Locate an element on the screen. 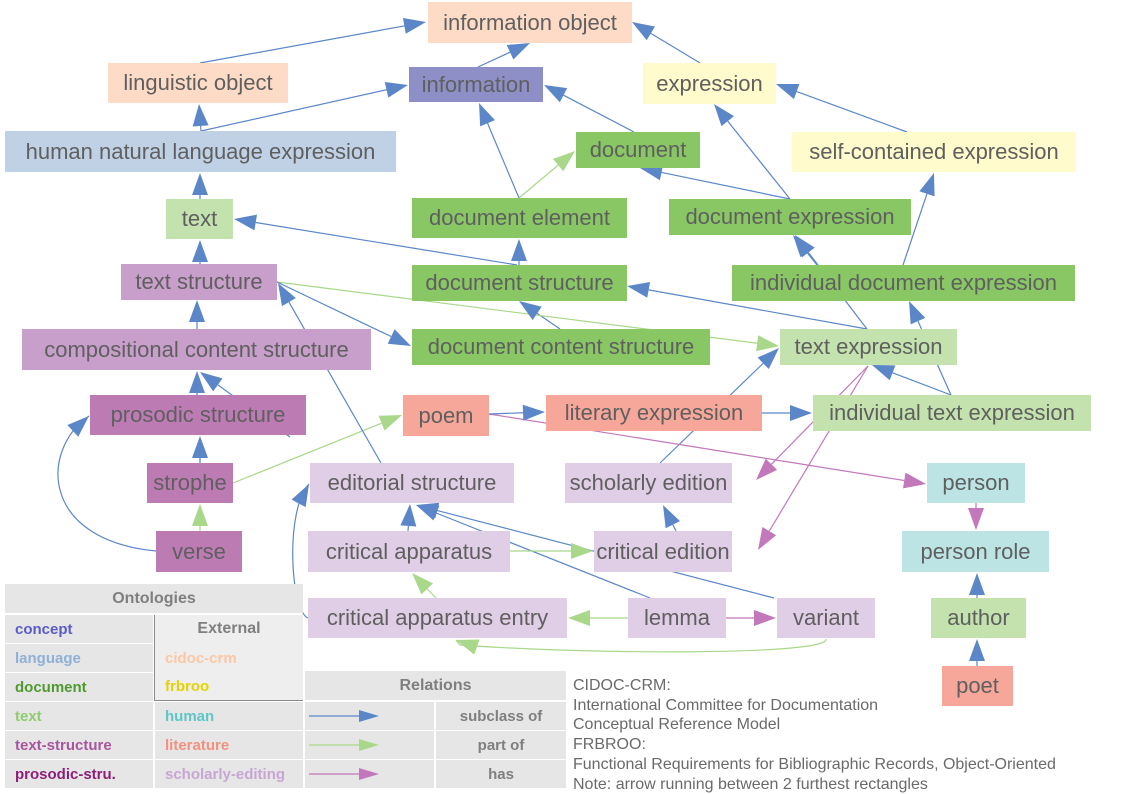 The height and width of the screenshot is (794, 1123). subclass-arrow-icon is located at coordinates (344, 716).